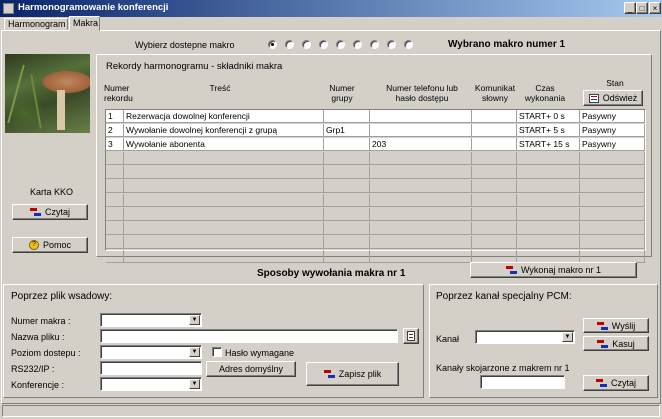  What do you see at coordinates (115, 144) in the screenshot?
I see `grid-cell-num: 3` at bounding box center [115, 144].